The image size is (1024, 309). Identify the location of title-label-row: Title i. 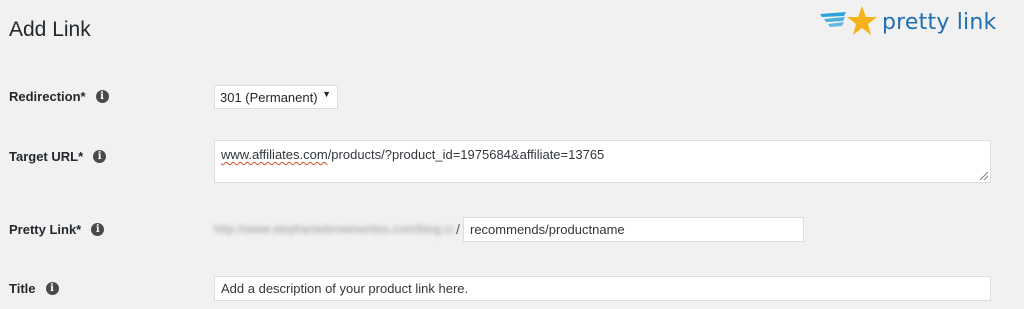
(34, 288).